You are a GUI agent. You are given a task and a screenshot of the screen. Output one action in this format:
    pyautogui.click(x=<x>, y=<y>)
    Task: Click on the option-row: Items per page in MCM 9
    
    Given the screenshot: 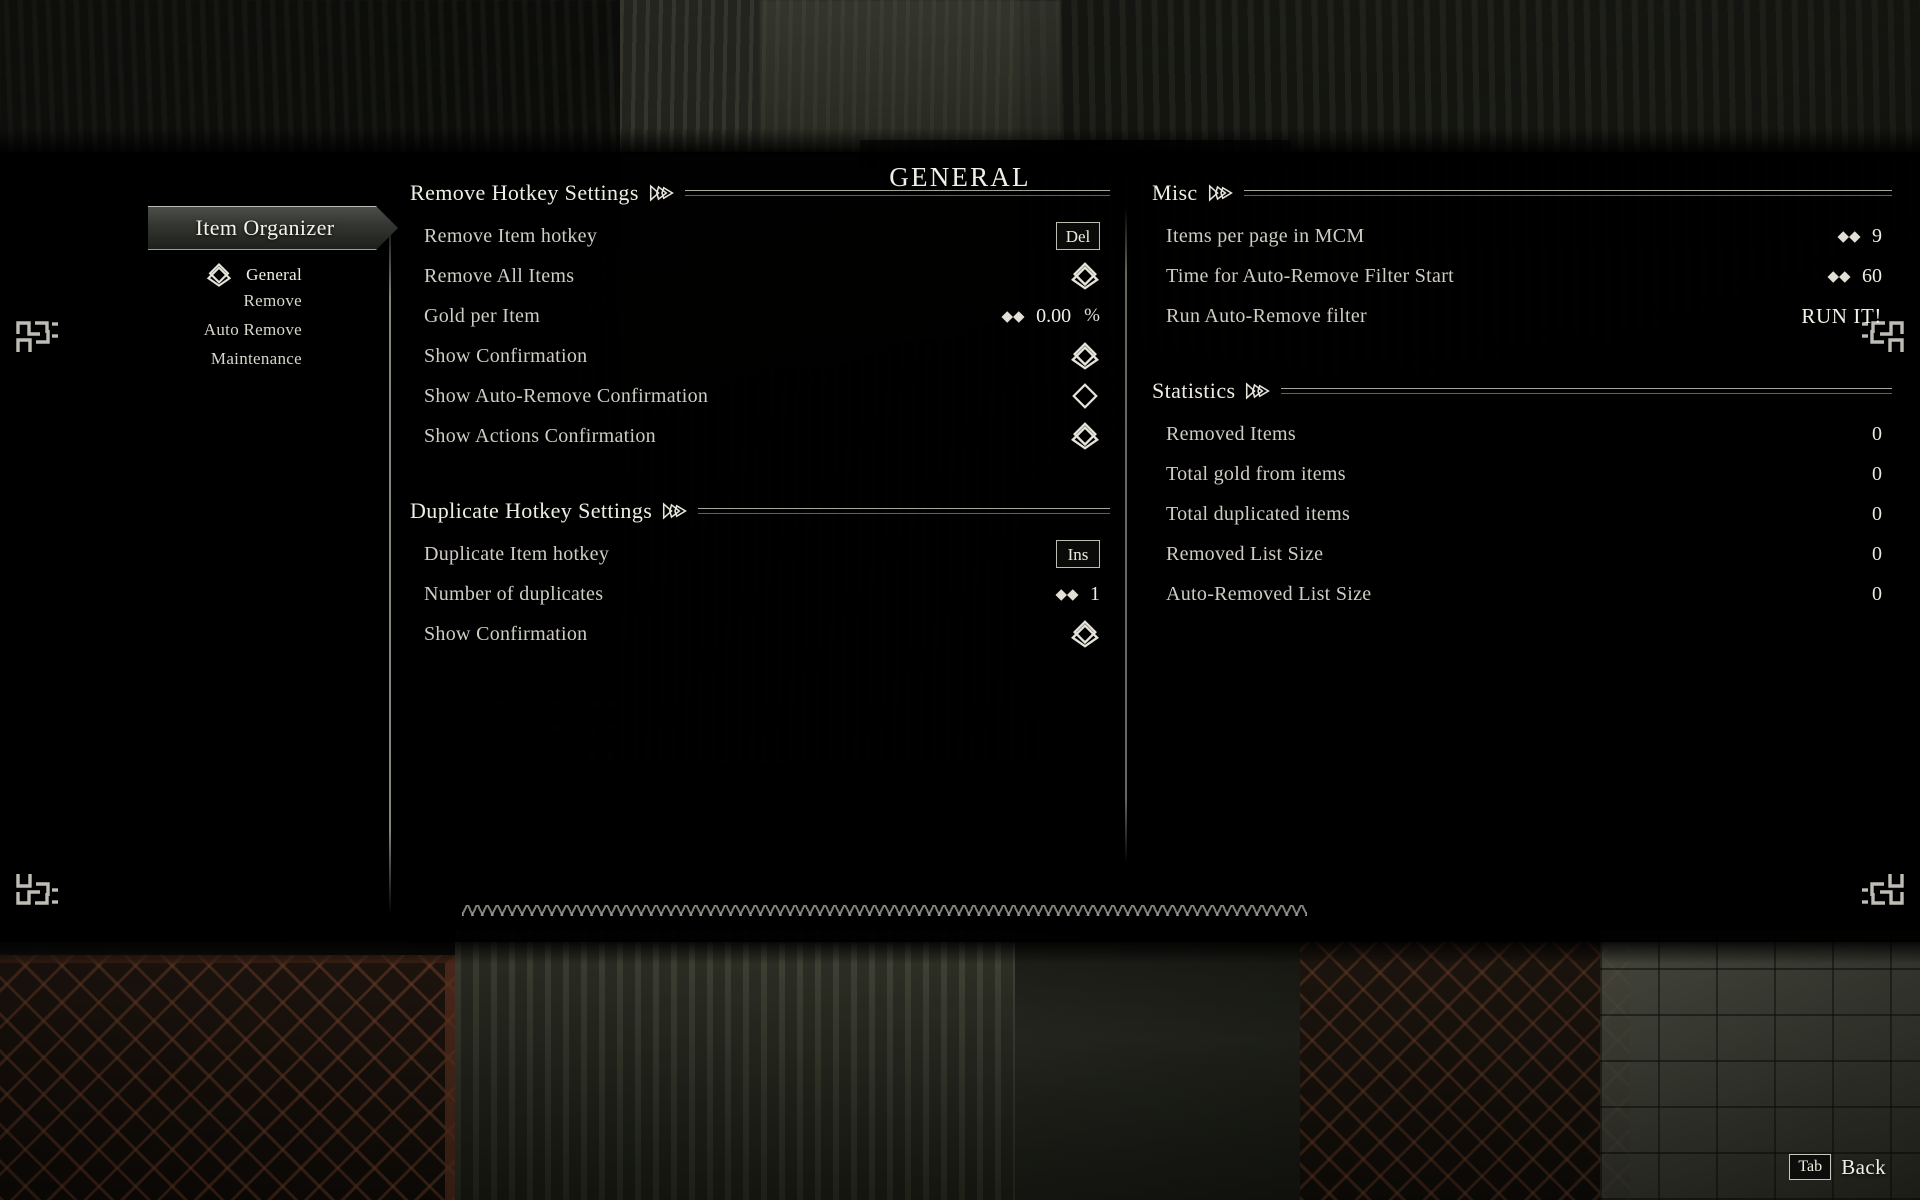 What is the action you would take?
    pyautogui.click(x=1522, y=236)
    